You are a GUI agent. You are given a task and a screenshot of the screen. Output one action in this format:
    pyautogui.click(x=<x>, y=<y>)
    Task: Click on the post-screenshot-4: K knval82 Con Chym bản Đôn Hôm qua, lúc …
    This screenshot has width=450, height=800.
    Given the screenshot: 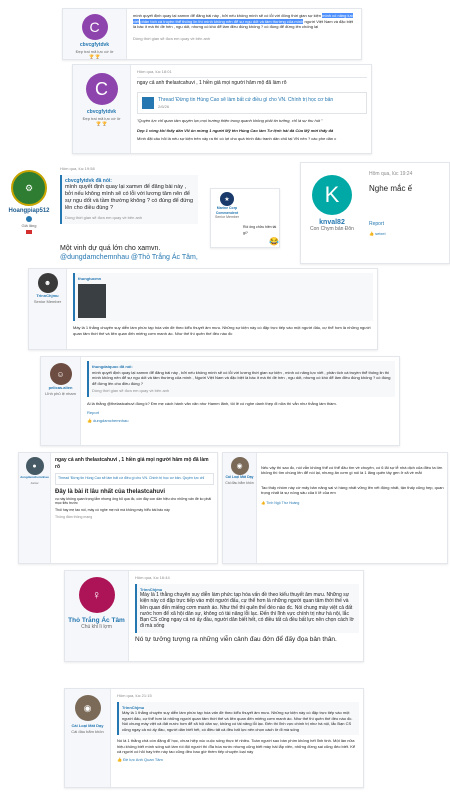 What is the action you would take?
    pyautogui.click(x=375, y=213)
    